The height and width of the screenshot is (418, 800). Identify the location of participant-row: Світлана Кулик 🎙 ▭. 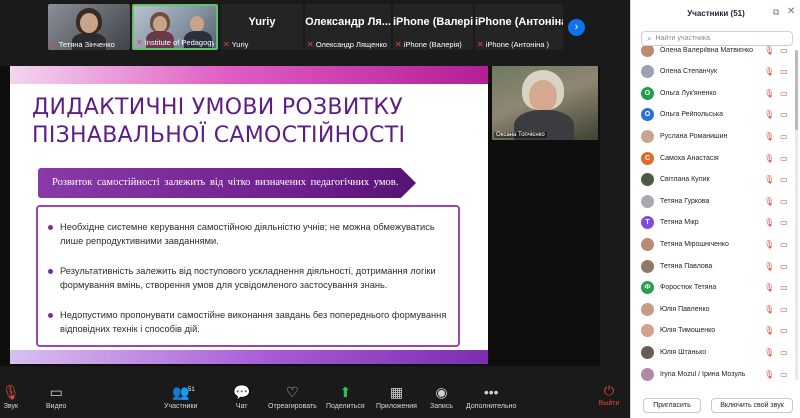
(712, 180).